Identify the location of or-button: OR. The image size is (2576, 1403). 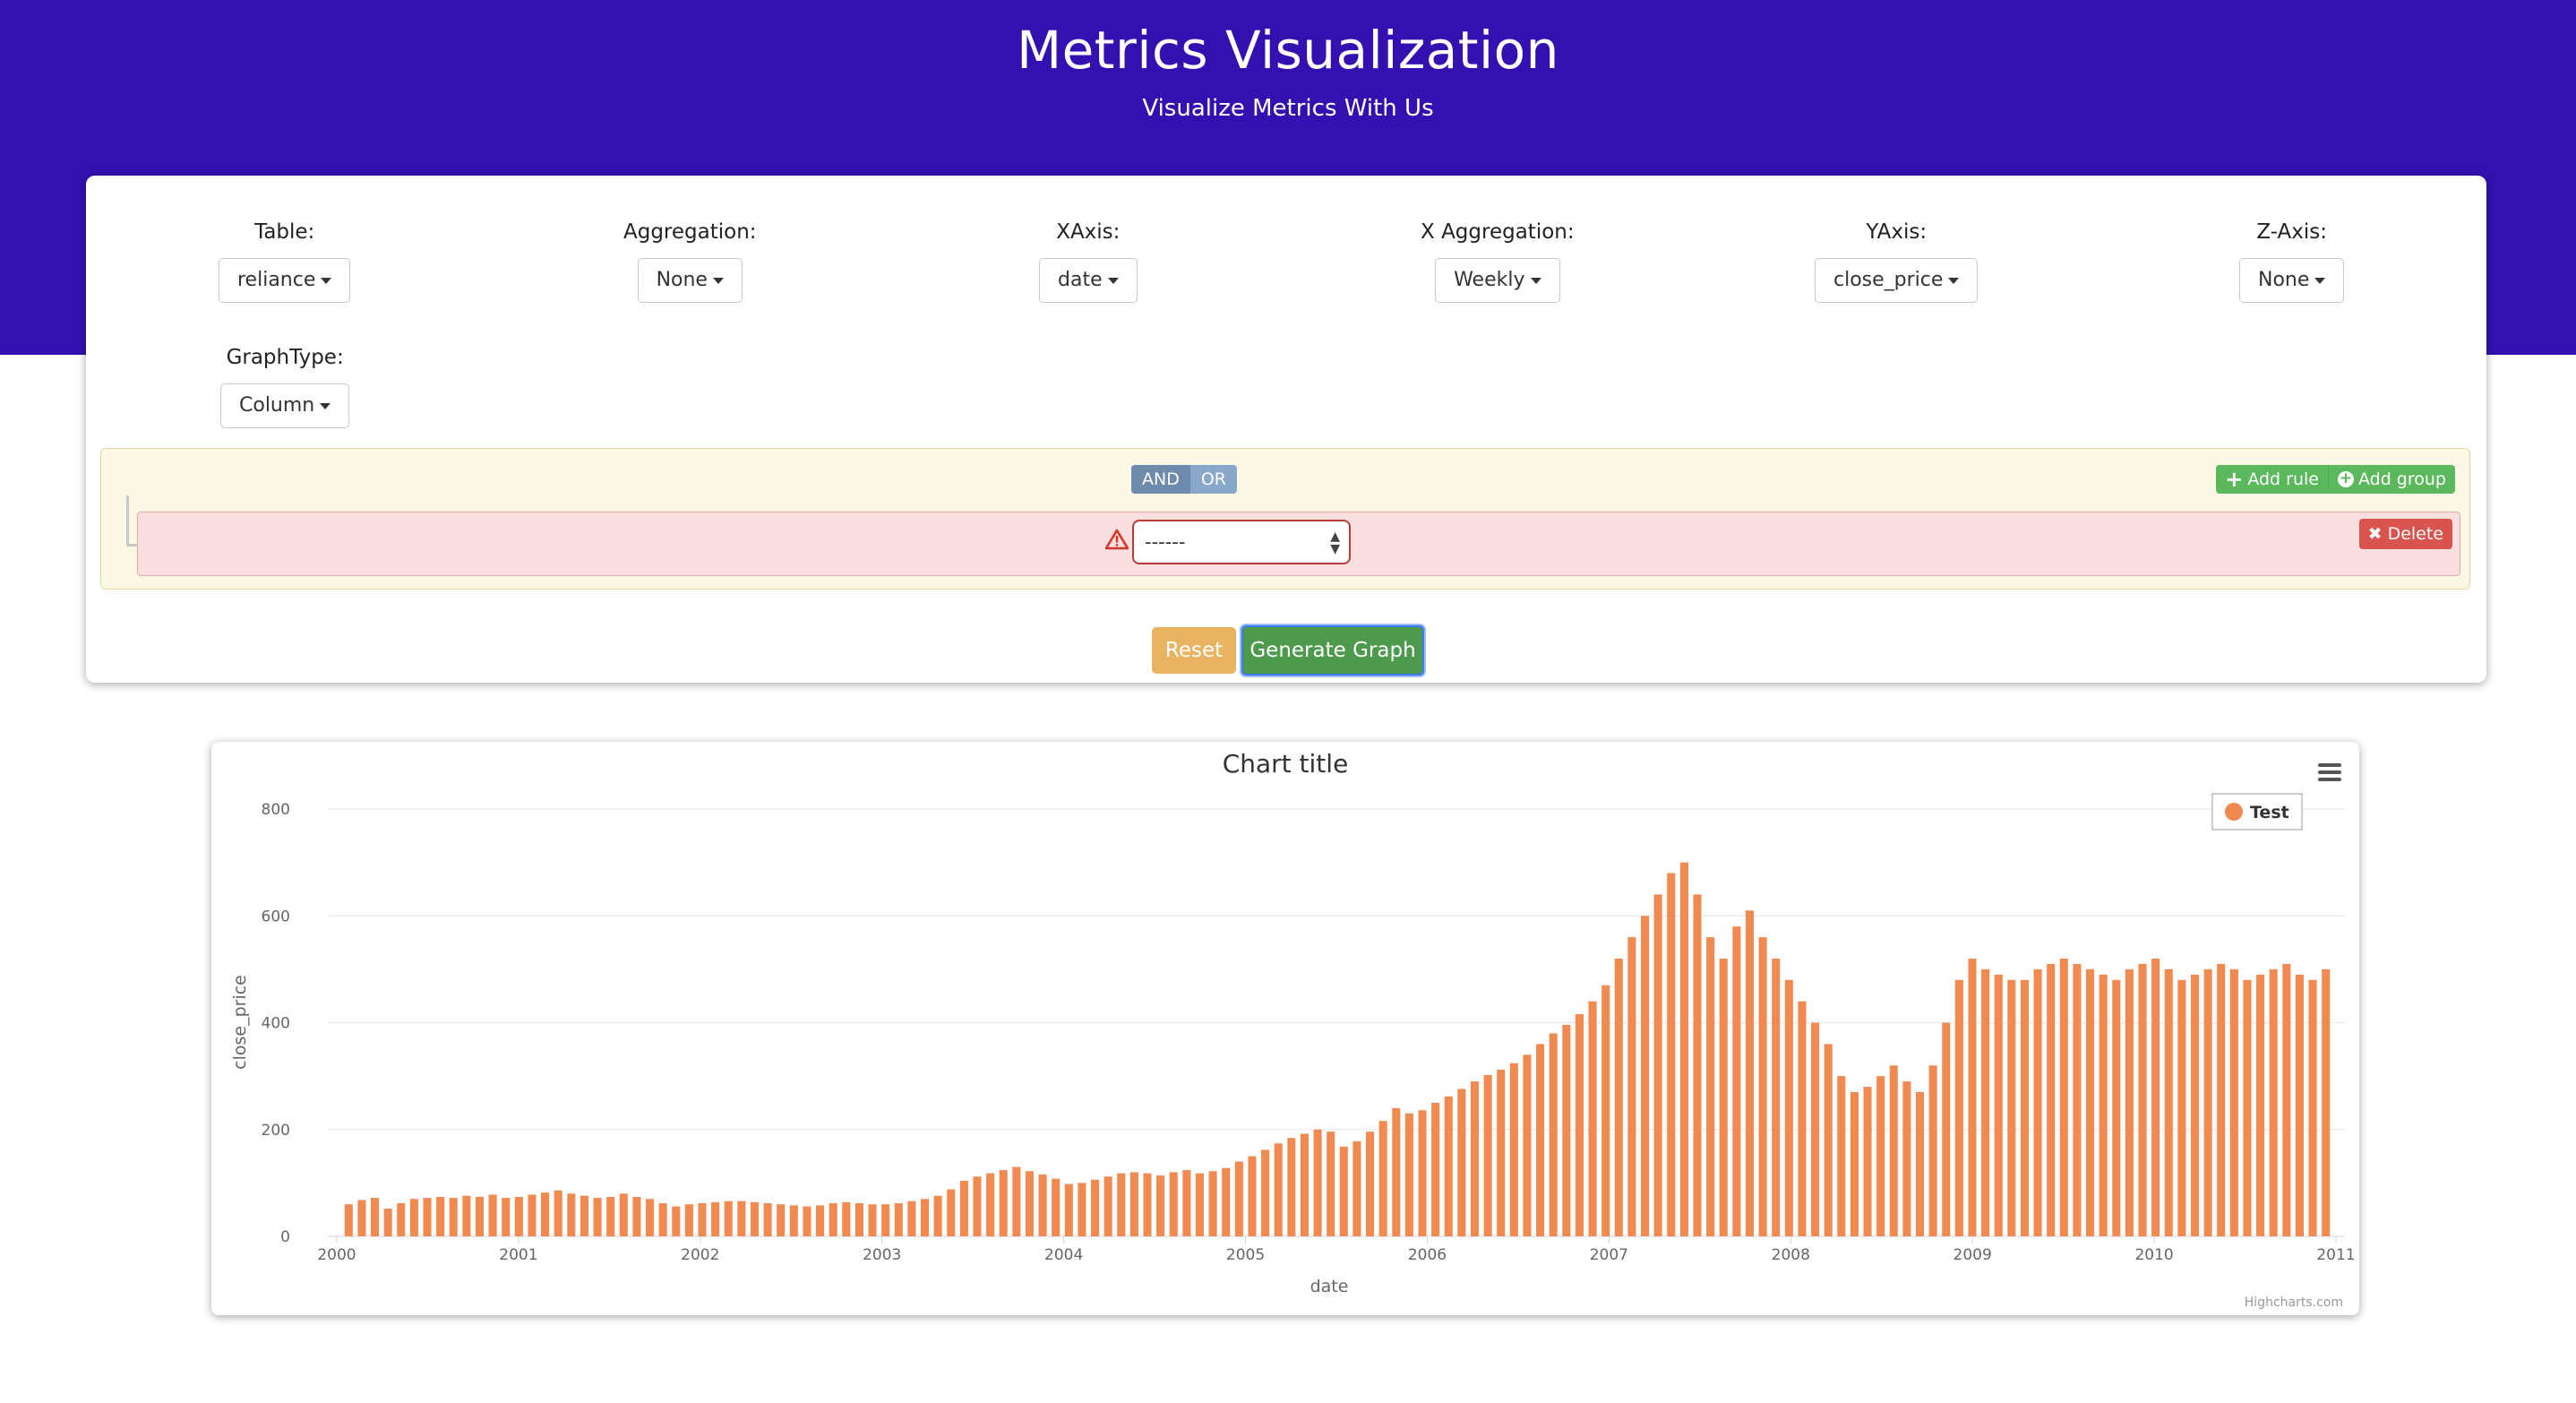
(1213, 479).